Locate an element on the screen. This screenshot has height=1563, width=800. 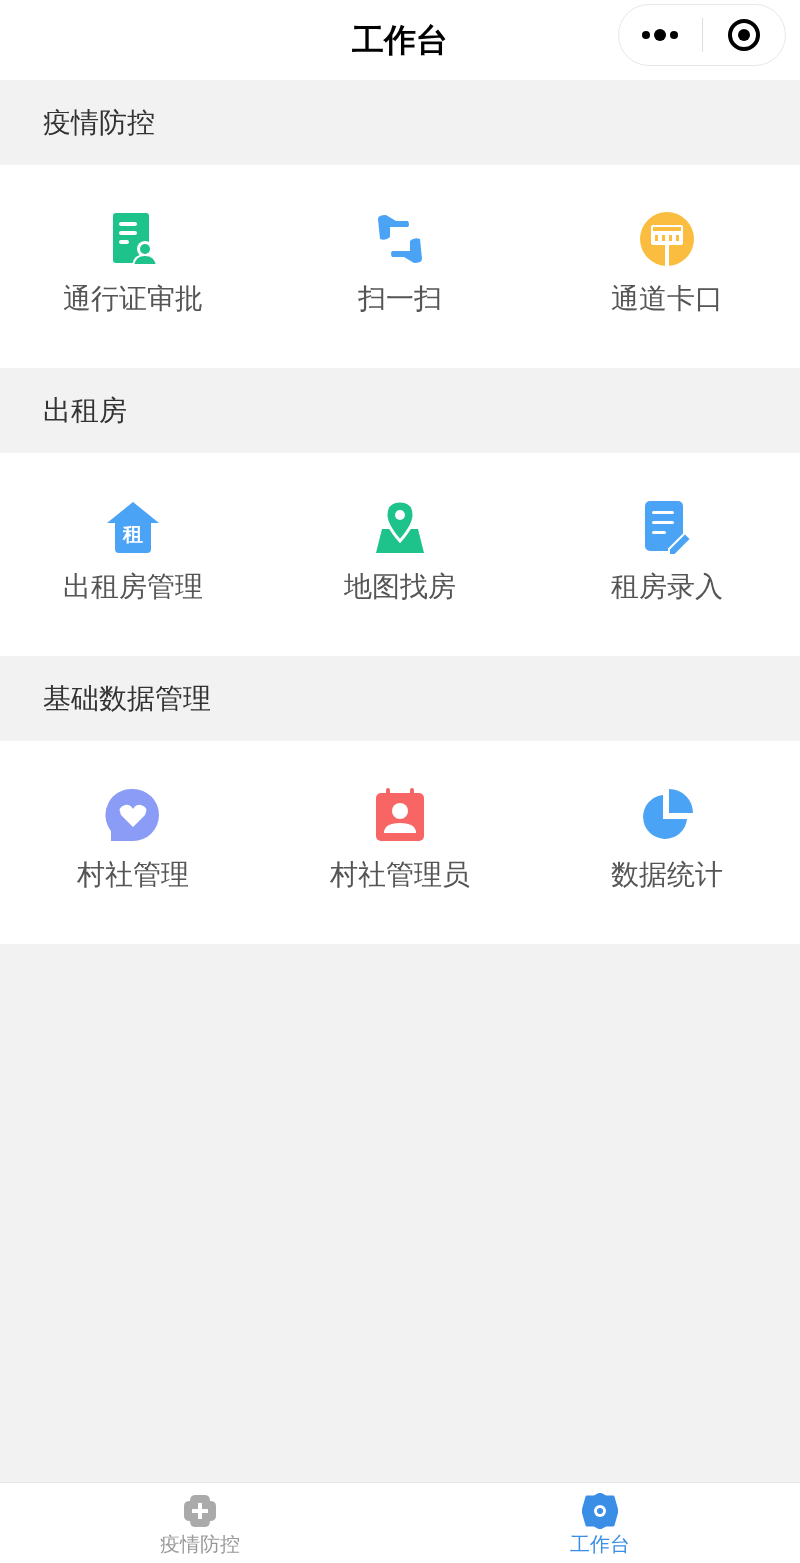
feature-tile: 扫一扫 is located at coordinates (400, 266).